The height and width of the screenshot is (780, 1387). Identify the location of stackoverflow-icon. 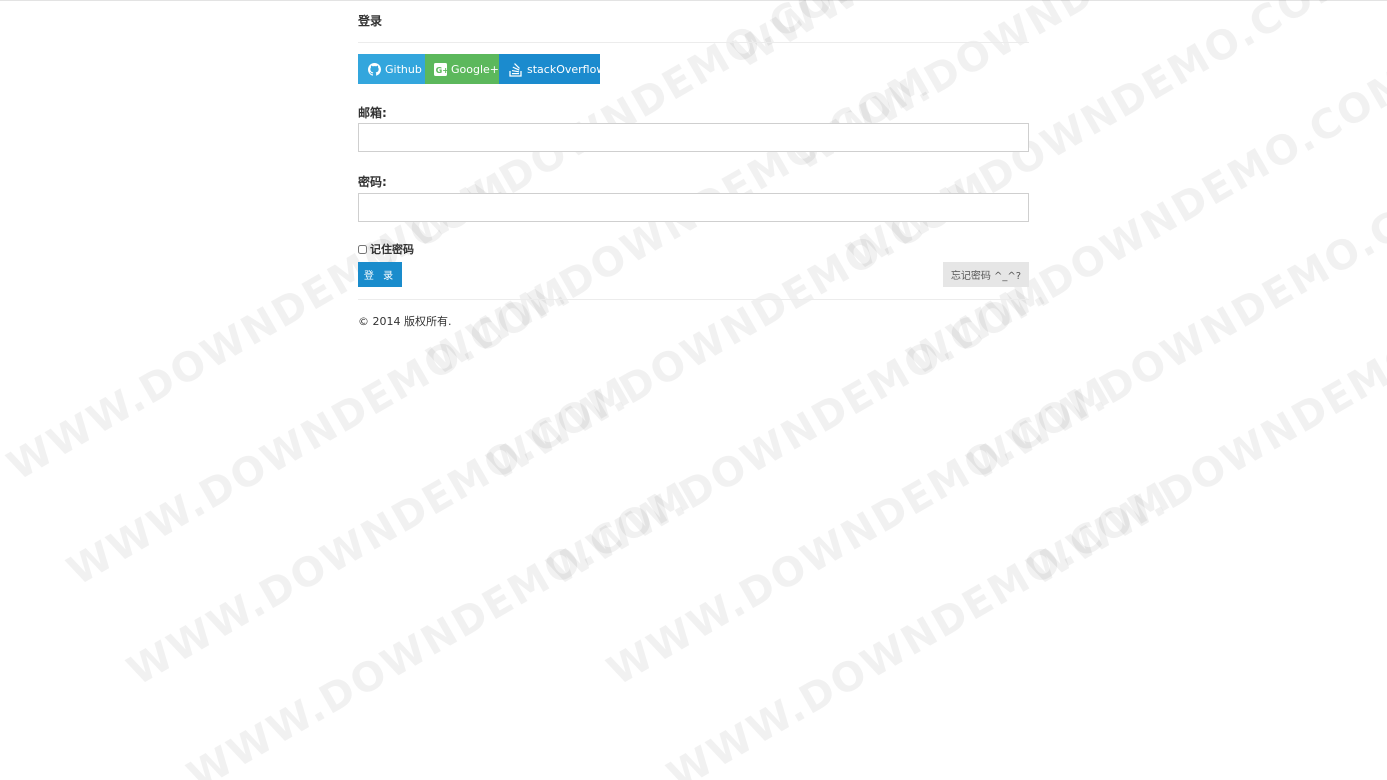
(516, 69).